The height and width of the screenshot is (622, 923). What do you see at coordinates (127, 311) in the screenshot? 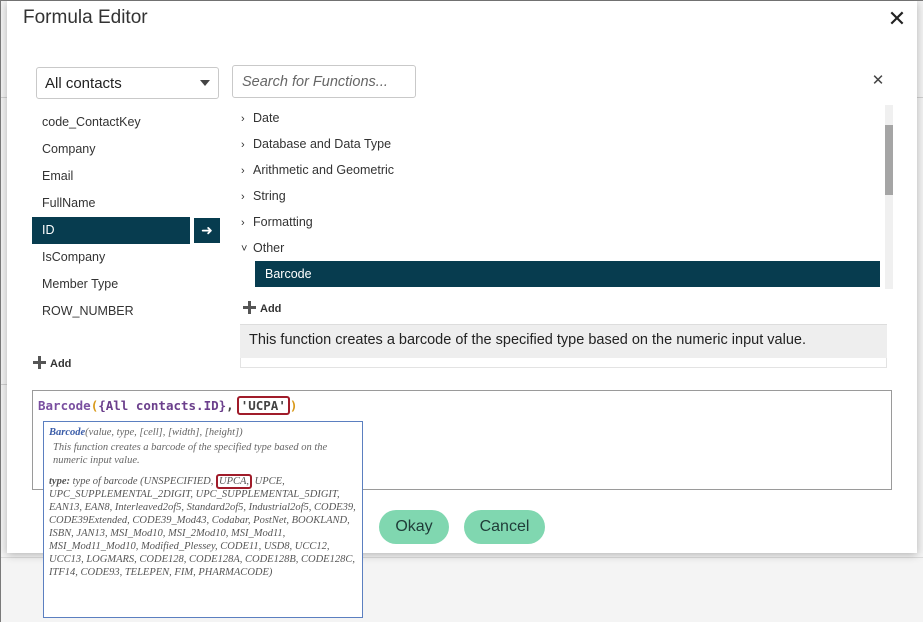
I see `field-item: ROW_NUMBER` at bounding box center [127, 311].